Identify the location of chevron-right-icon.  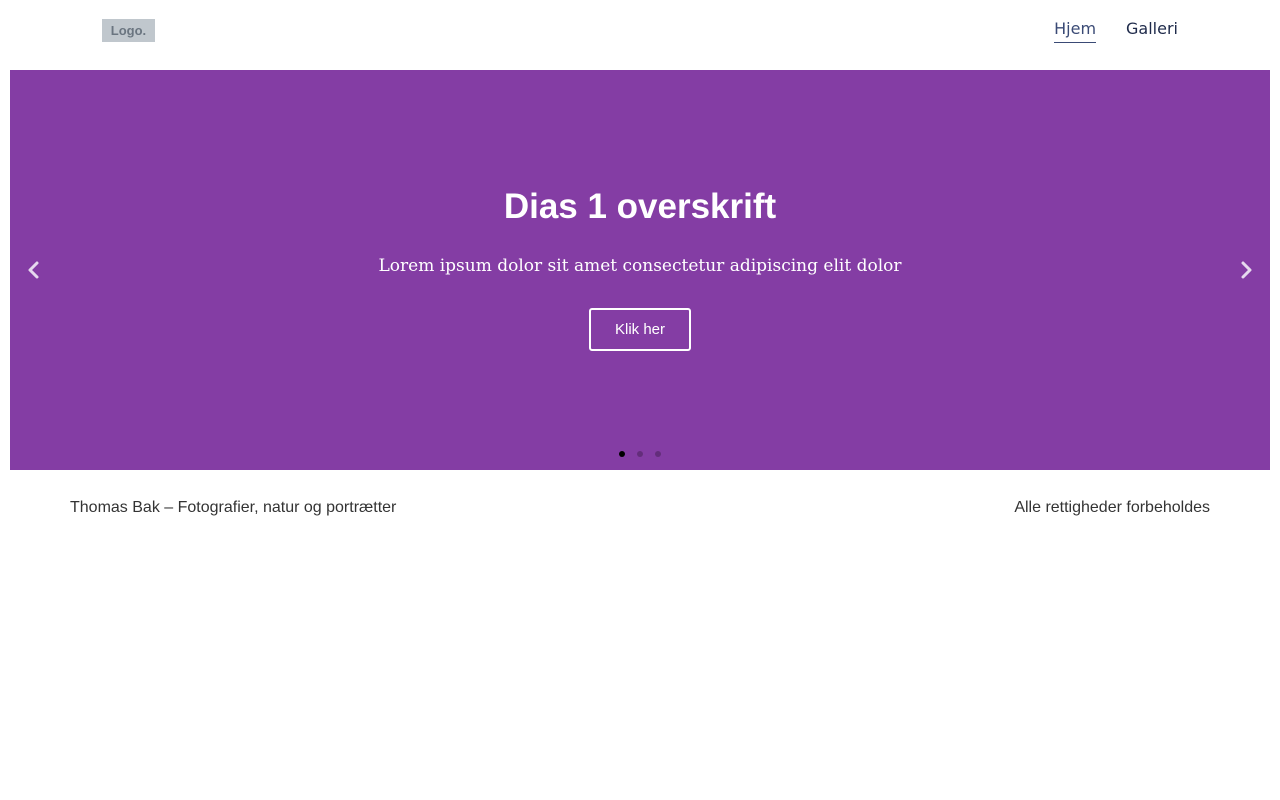
(1246, 270).